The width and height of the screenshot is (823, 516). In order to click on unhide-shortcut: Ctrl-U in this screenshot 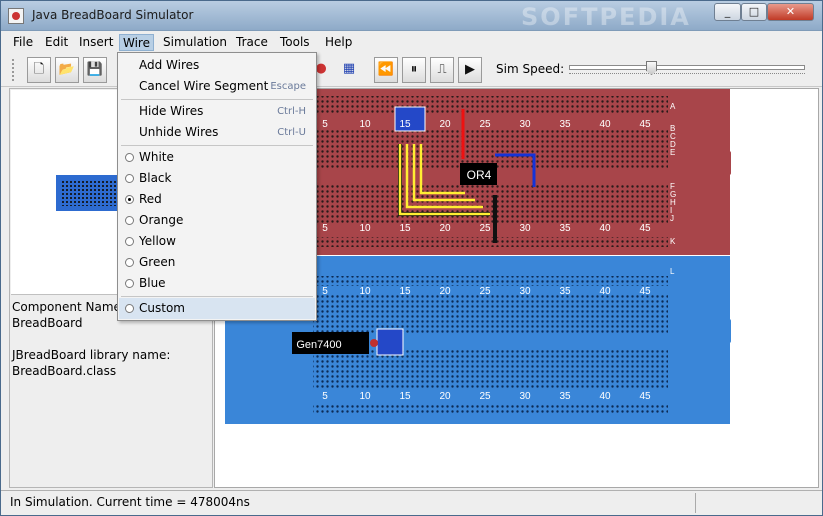, I will do `click(291, 132)`.